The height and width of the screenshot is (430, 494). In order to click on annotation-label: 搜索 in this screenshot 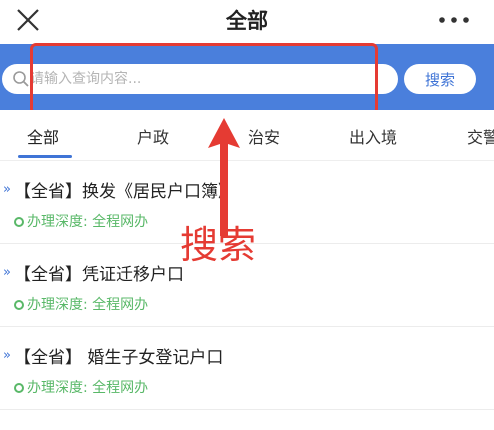, I will do `click(218, 245)`.